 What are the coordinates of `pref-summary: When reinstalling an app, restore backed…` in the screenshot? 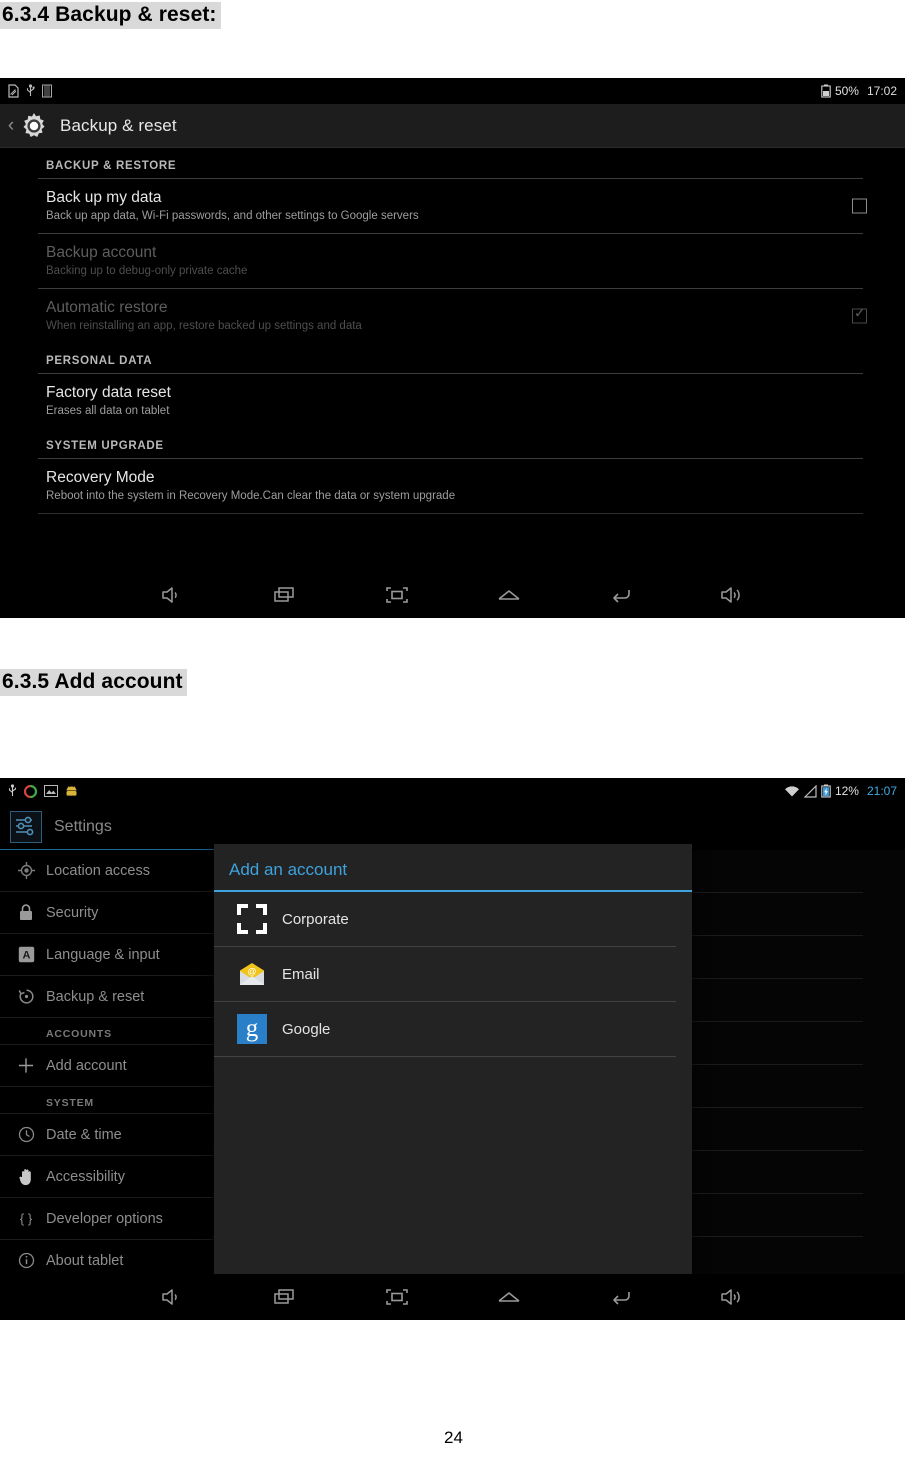 It's located at (204, 326).